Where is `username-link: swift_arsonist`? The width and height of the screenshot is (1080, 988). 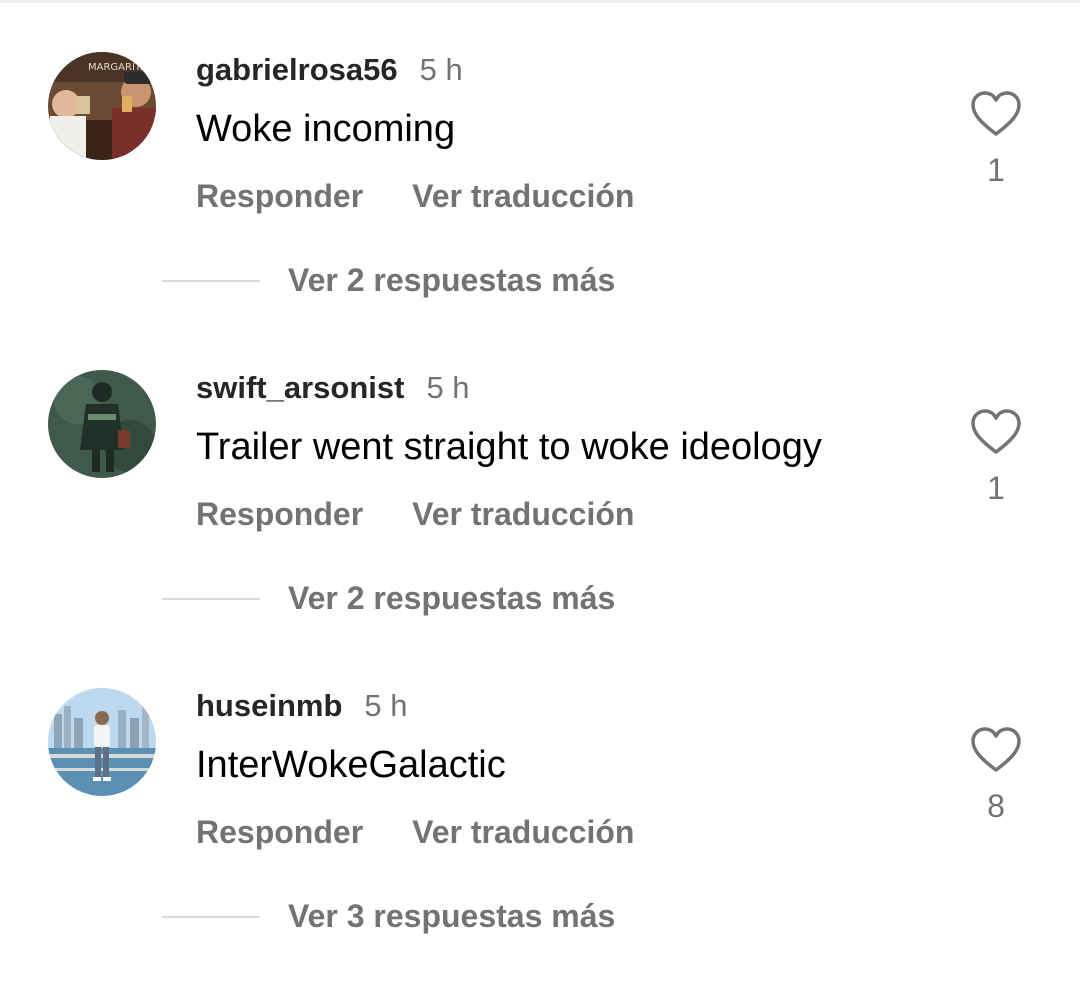 username-link: swift_arsonist is located at coordinates (300, 388).